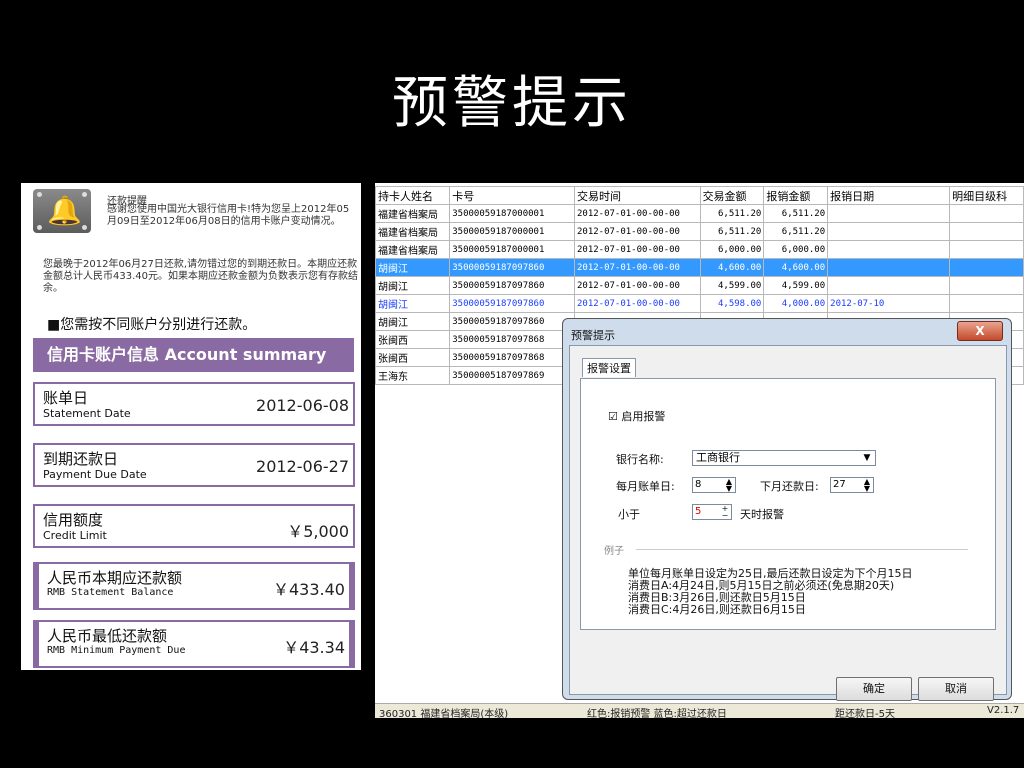  I want to click on row-label-en: RMB Minimum Payment Due, so click(116, 650).